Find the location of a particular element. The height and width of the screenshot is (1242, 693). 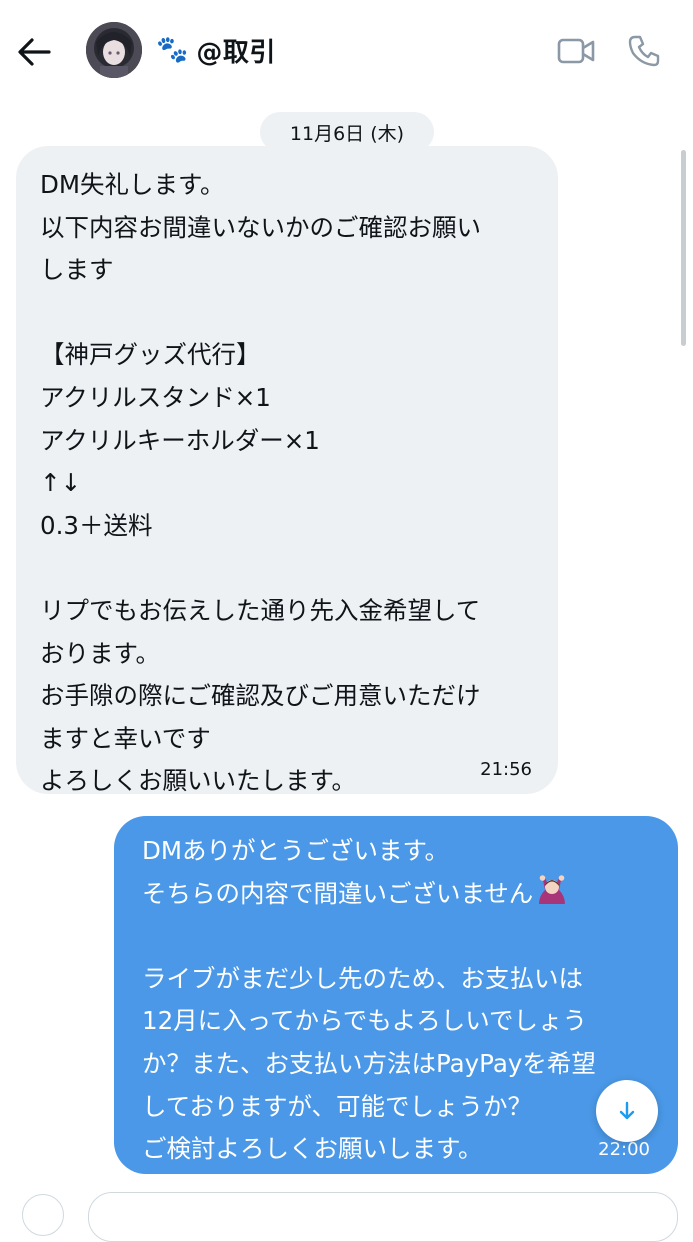

message-text-part: DMありがとうございます。 そちらの内容で間違いございません is located at coordinates (338, 872).